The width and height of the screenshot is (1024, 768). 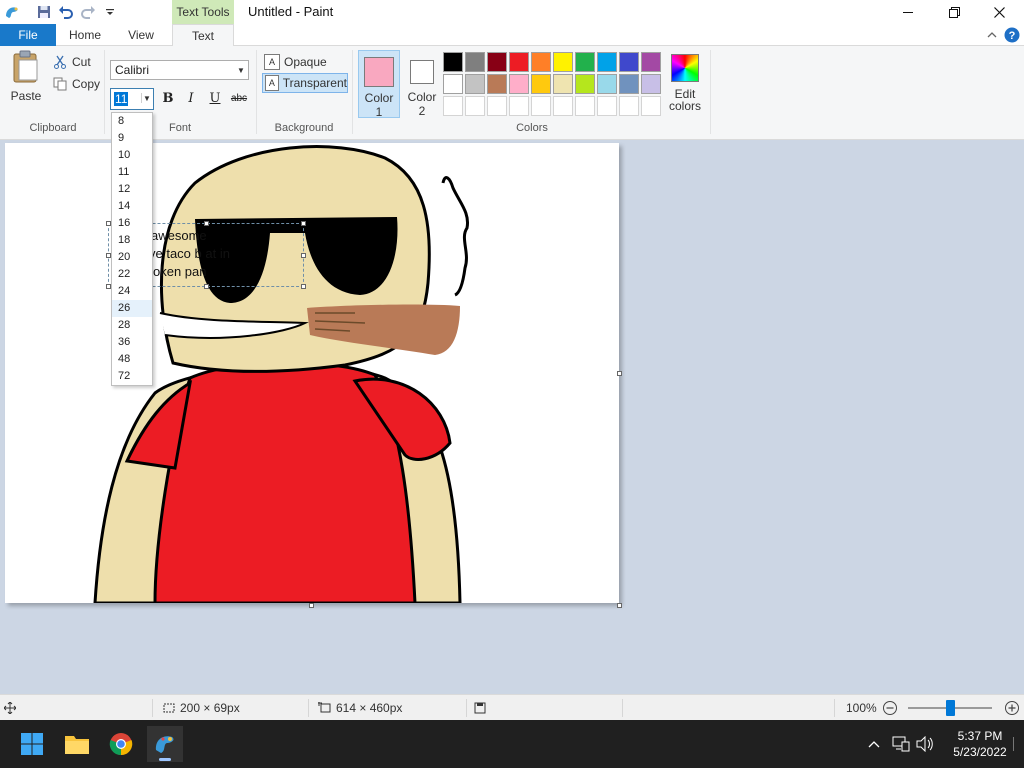 I want to click on quick-access-toolbar, so click(x=60, y=12).